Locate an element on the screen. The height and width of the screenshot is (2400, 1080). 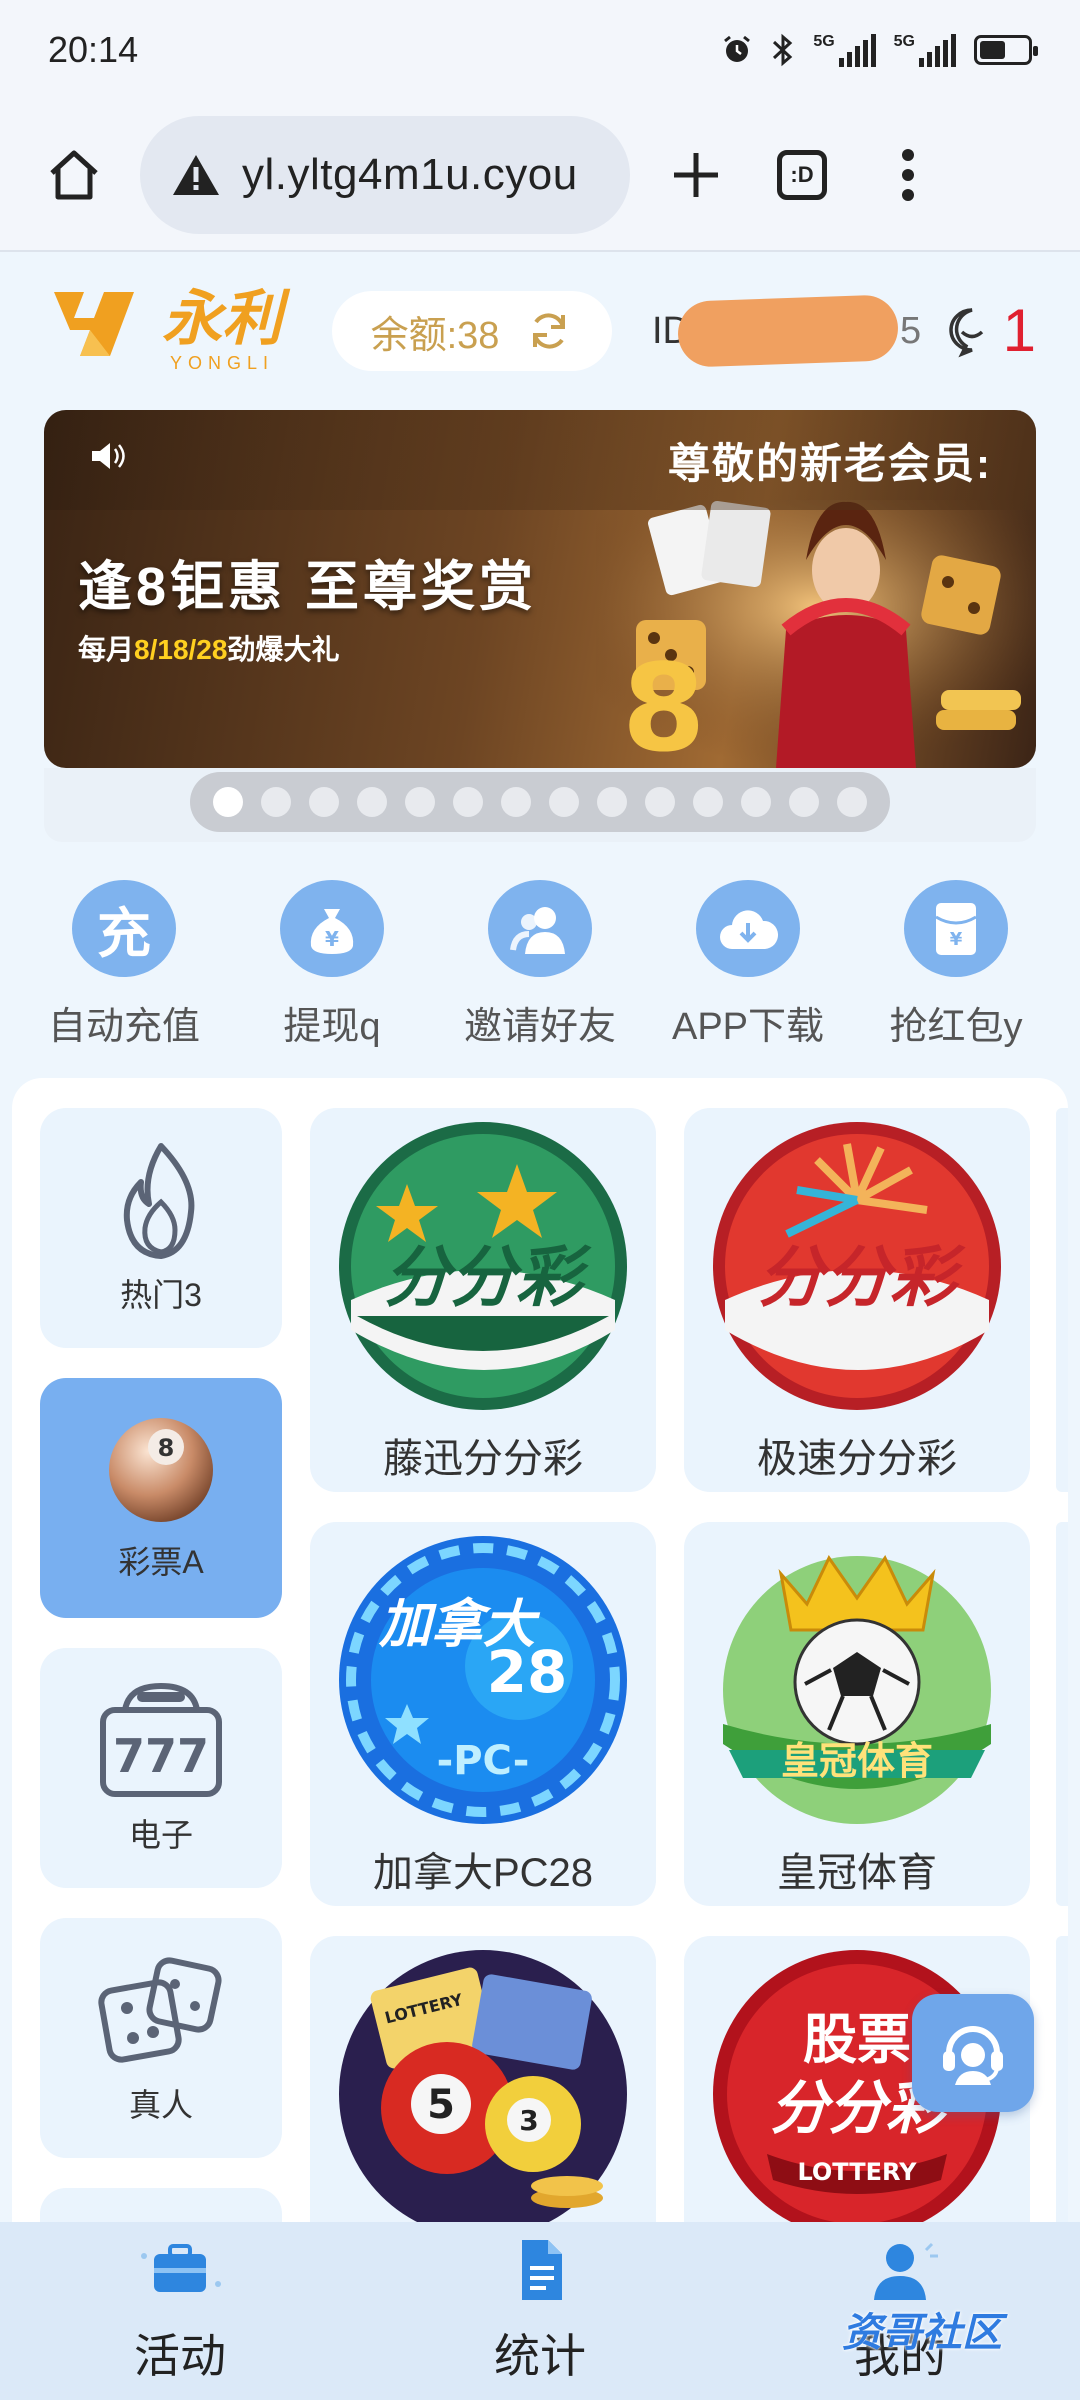
flame-icon is located at coordinates (159, 1201).